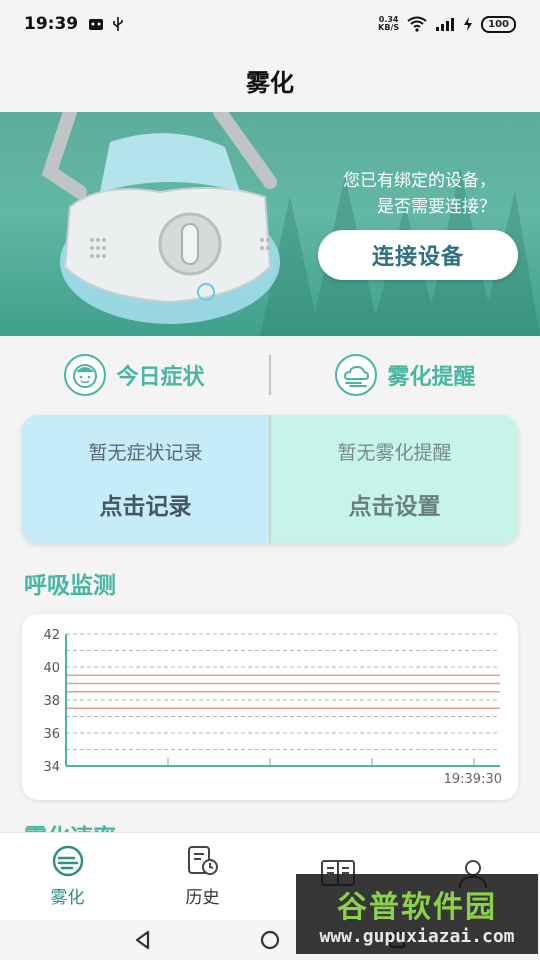  I want to click on status-cards: 暂无症状记录 点击记录 暂无雾化提醒 点击设置, so click(270, 479).